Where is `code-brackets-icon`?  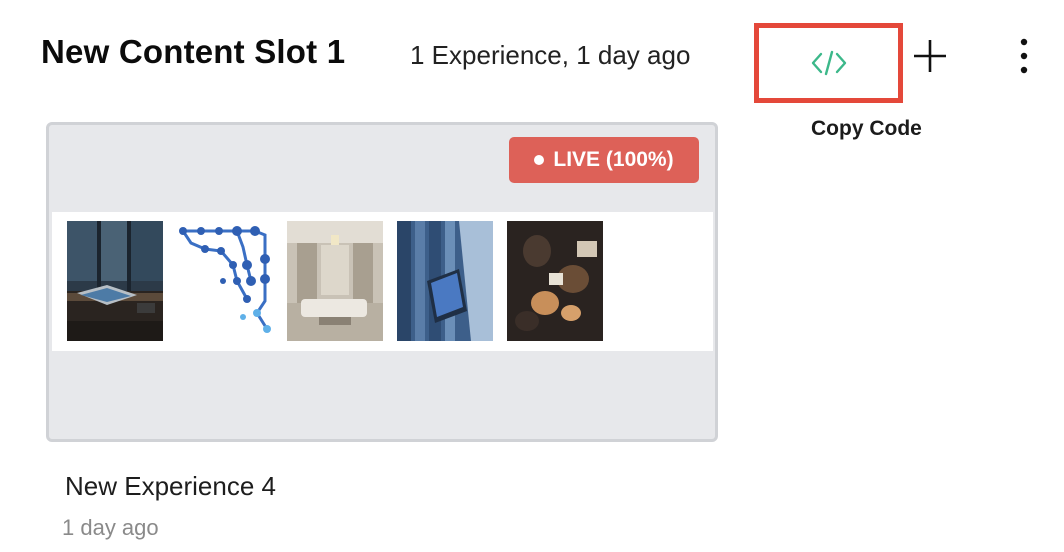 code-brackets-icon is located at coordinates (828, 63).